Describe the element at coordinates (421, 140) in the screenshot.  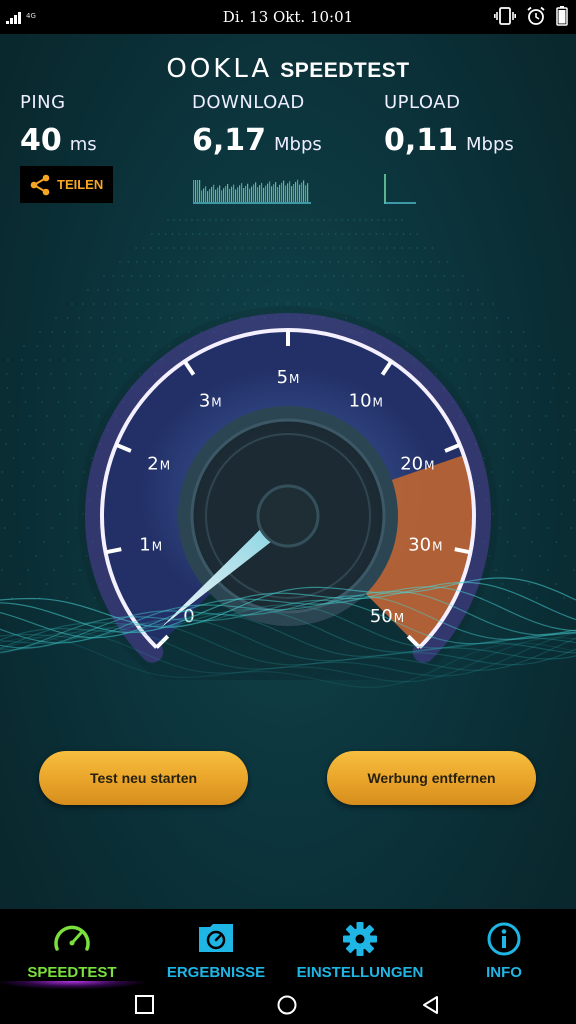
I see `upload-value: 0,11` at that location.